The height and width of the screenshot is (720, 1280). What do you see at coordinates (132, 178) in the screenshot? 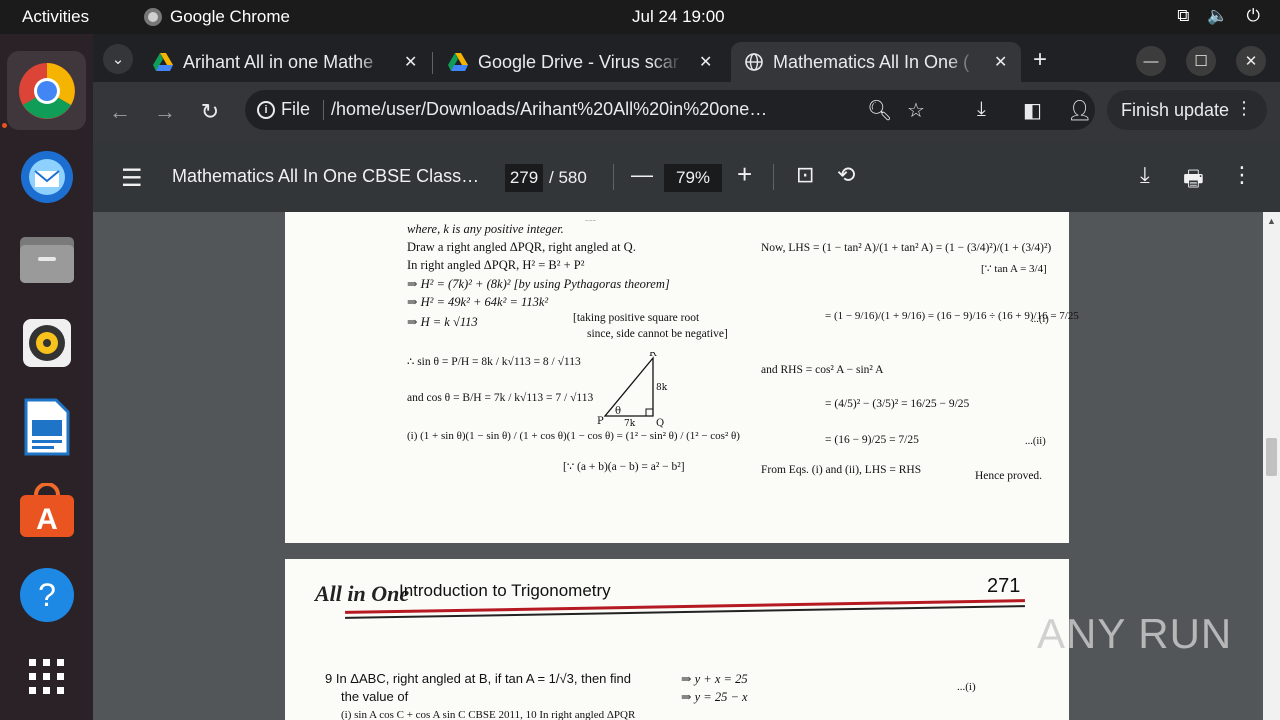
I see `menu-icon: ☰` at bounding box center [132, 178].